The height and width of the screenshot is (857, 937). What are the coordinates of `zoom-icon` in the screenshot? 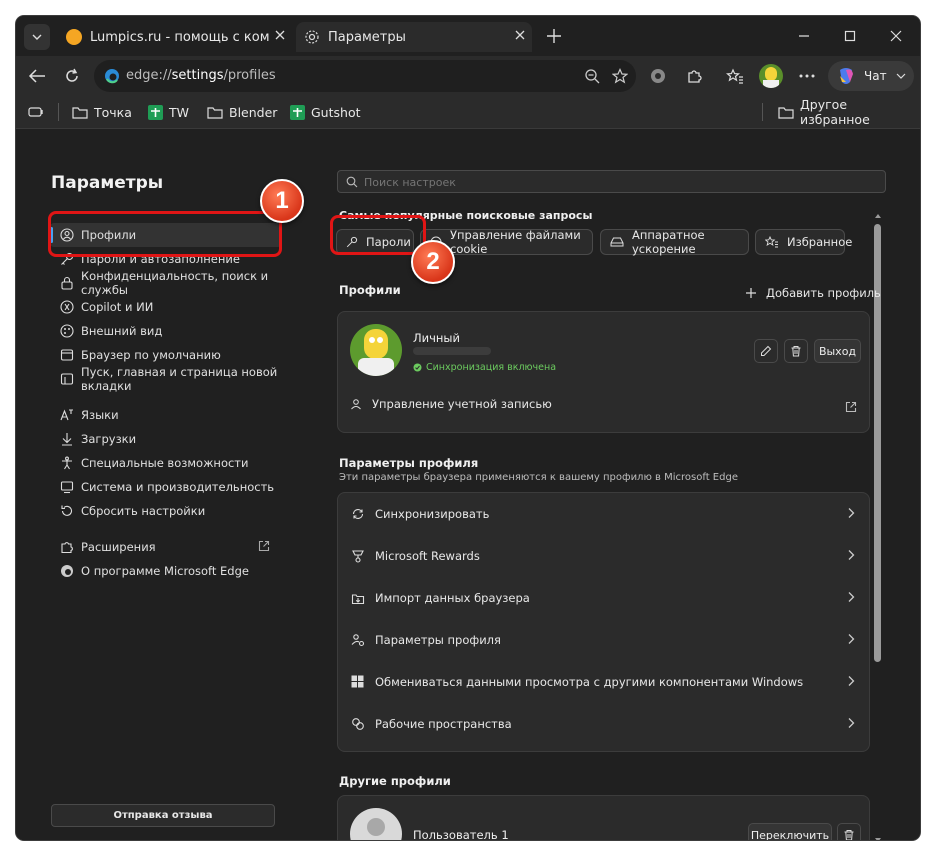 It's located at (592, 76).